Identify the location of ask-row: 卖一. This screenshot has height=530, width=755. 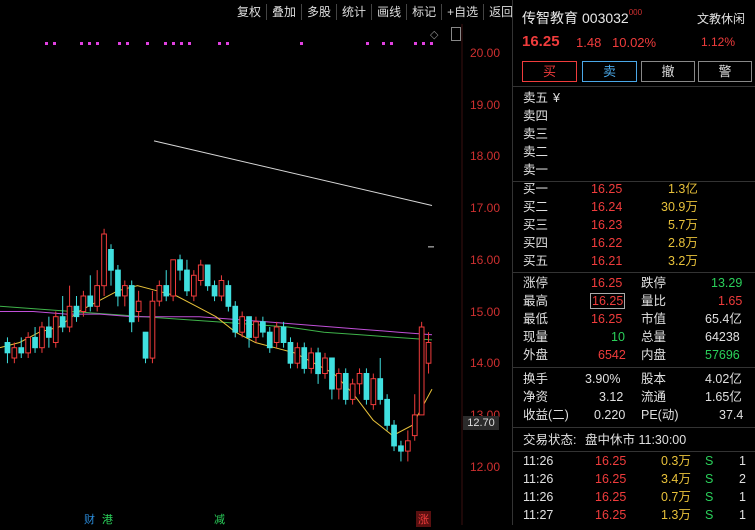
(634, 170).